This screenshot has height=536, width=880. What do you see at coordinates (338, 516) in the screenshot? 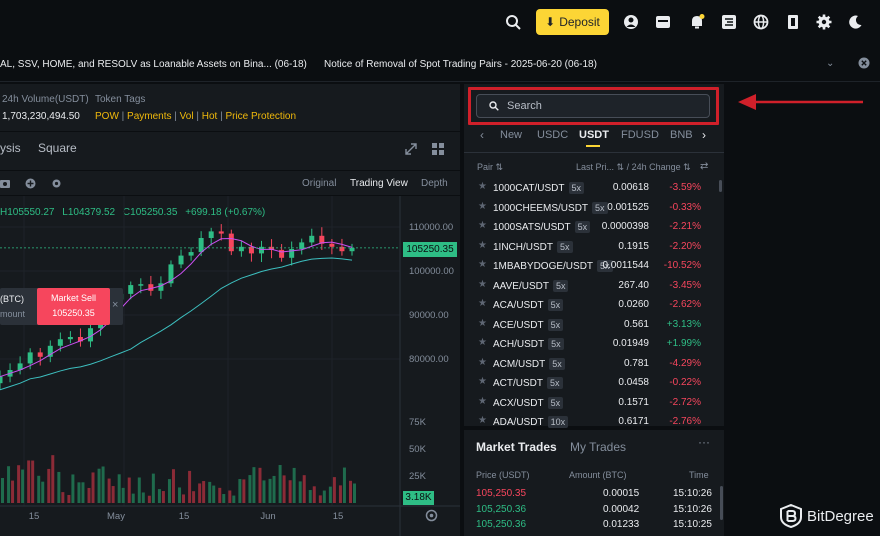
I see `time-tick: 15` at bounding box center [338, 516].